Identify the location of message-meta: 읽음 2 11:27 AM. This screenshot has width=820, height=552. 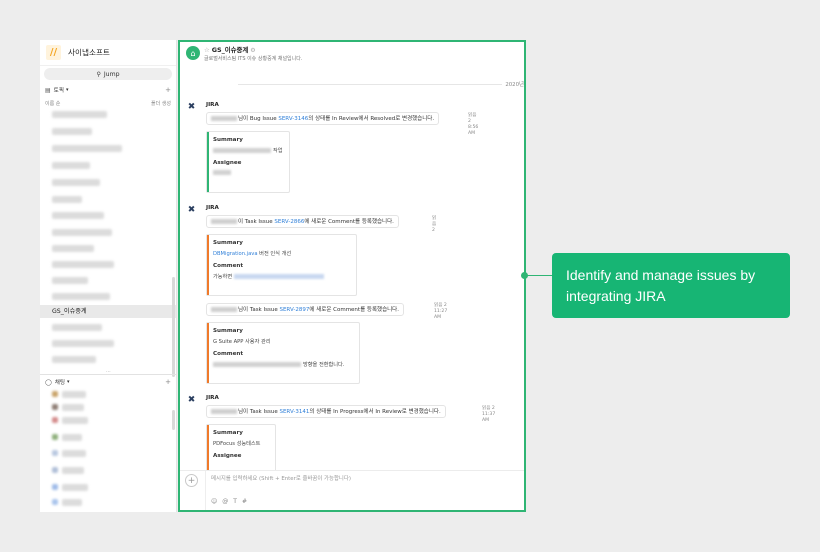
(440, 312).